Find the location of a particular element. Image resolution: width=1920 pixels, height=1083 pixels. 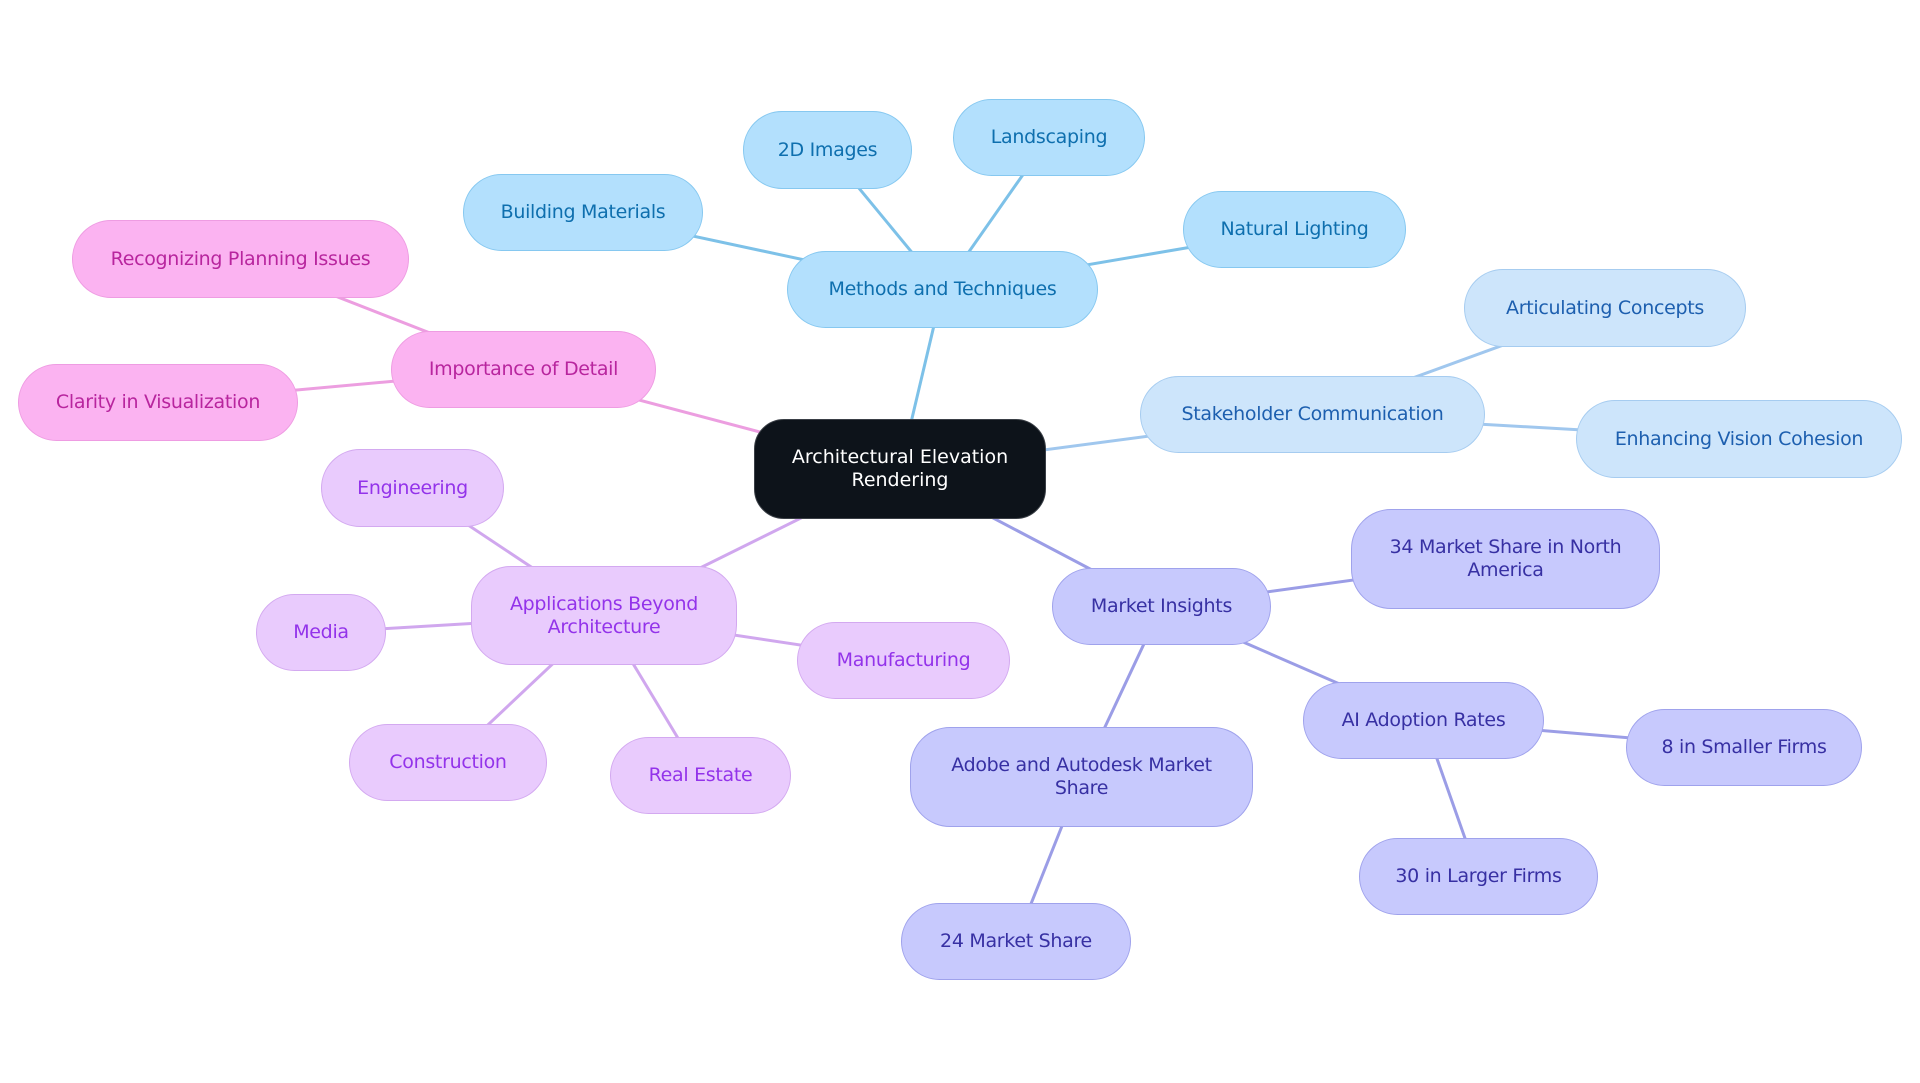

node-label: 34 Market Share in North America is located at coordinates (1505, 558).